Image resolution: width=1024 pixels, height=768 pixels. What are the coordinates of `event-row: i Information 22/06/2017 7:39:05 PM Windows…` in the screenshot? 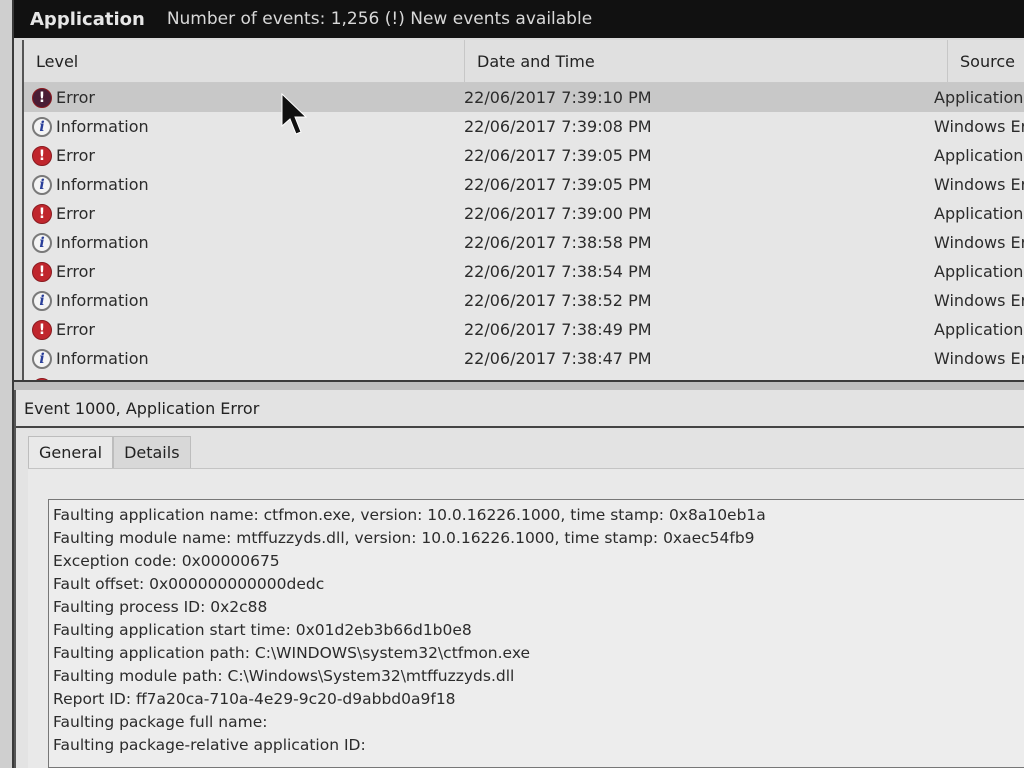 It's located at (524, 184).